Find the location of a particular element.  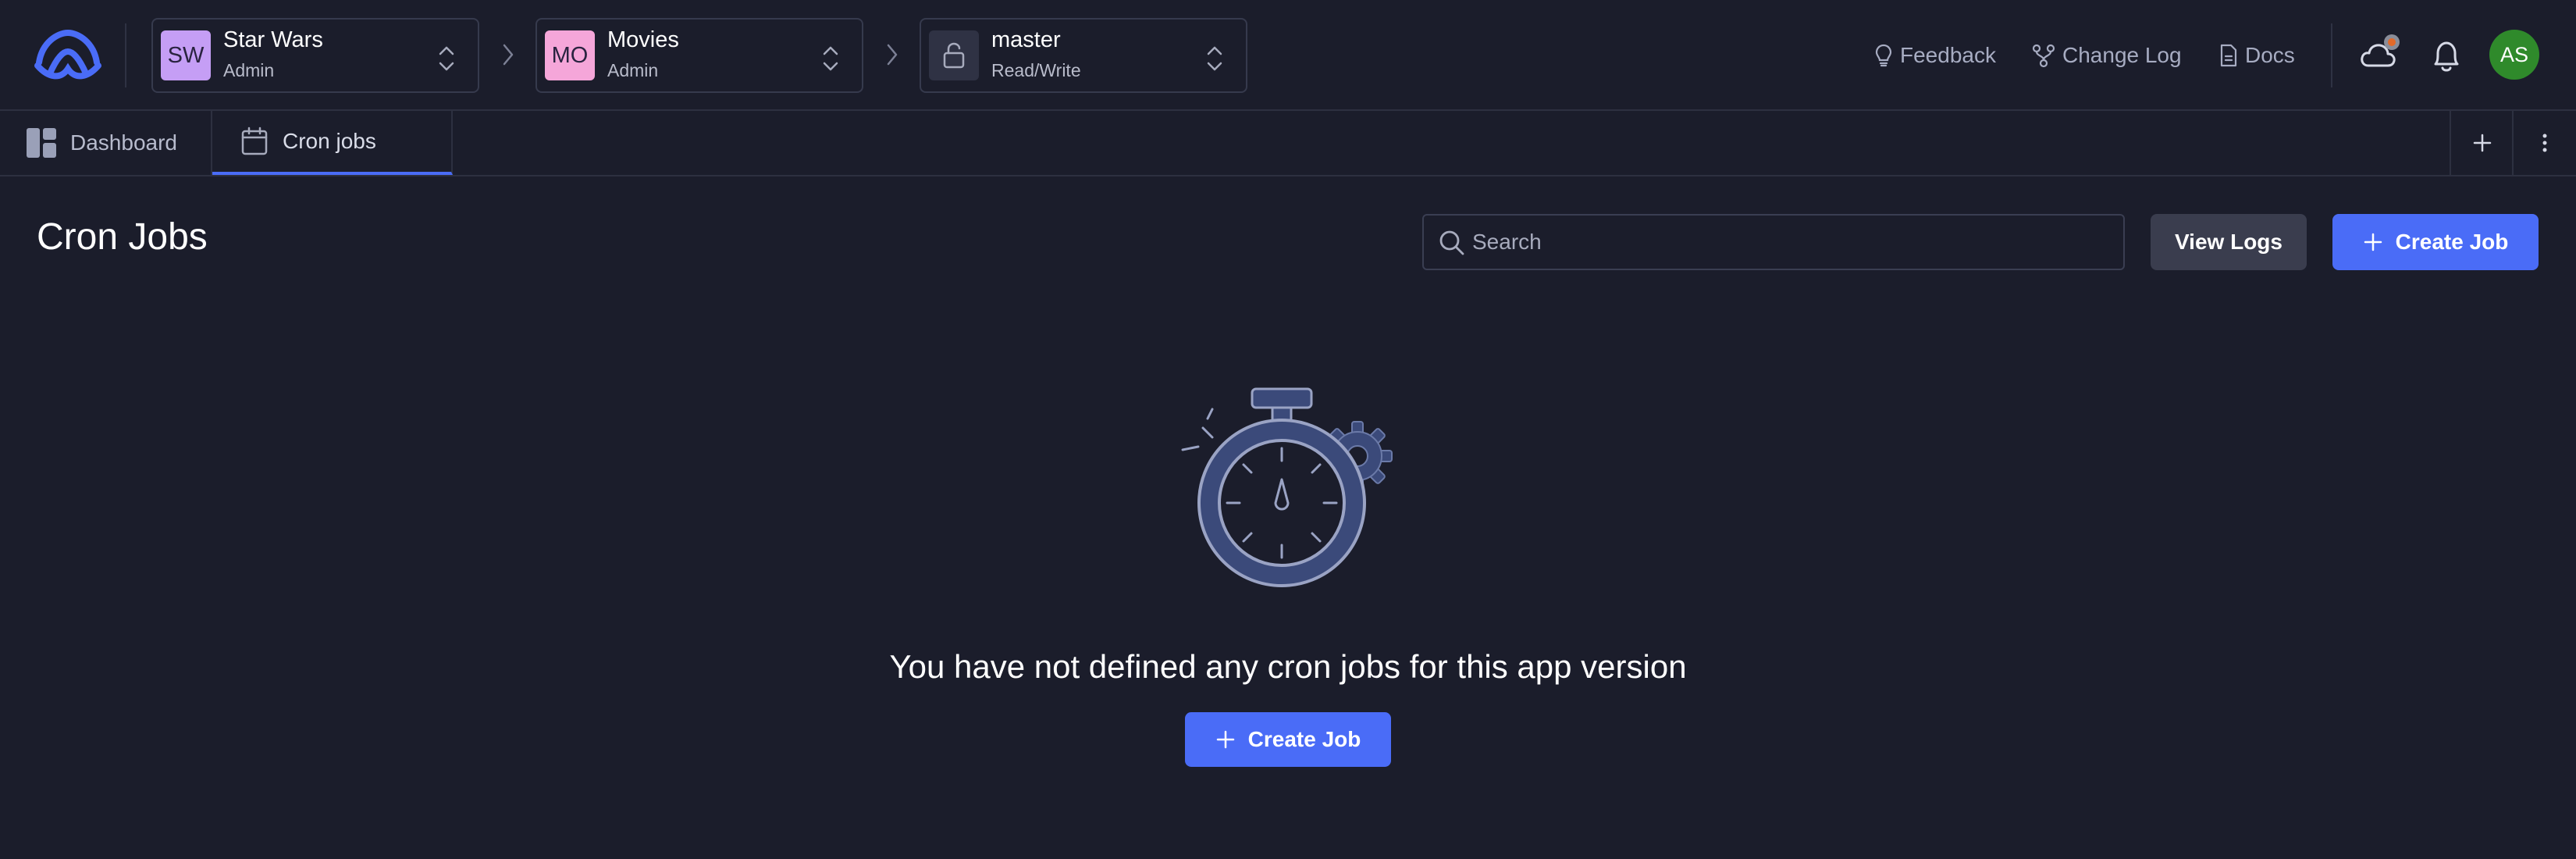

app-role: Admin is located at coordinates (633, 70).